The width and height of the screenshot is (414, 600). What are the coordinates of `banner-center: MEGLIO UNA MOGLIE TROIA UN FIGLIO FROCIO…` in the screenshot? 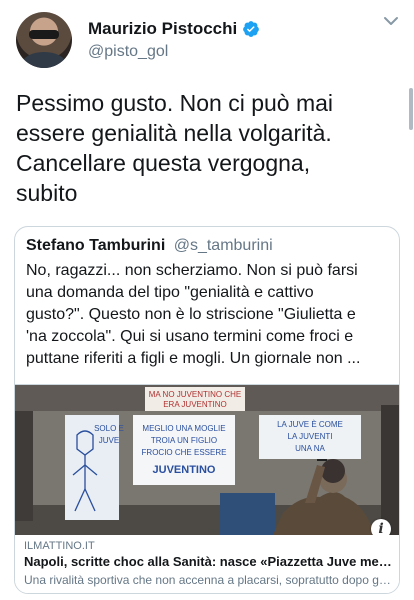 It's located at (184, 450).